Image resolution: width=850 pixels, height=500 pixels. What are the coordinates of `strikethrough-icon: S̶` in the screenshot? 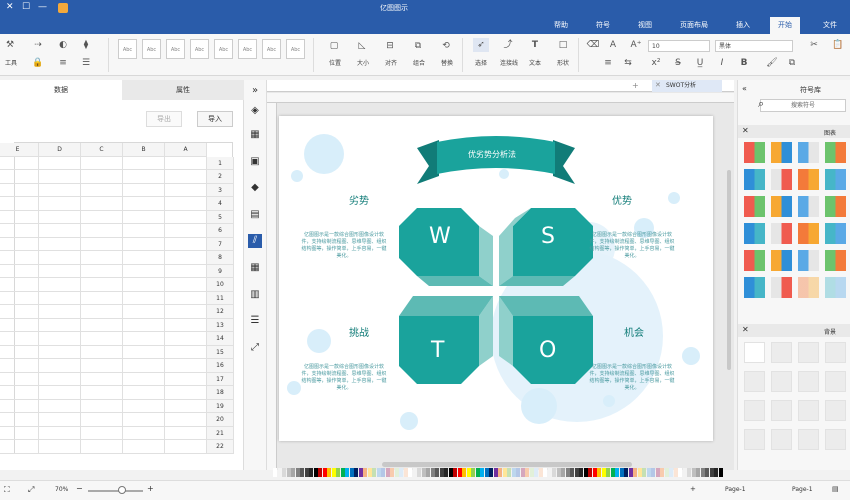 It's located at (678, 63).